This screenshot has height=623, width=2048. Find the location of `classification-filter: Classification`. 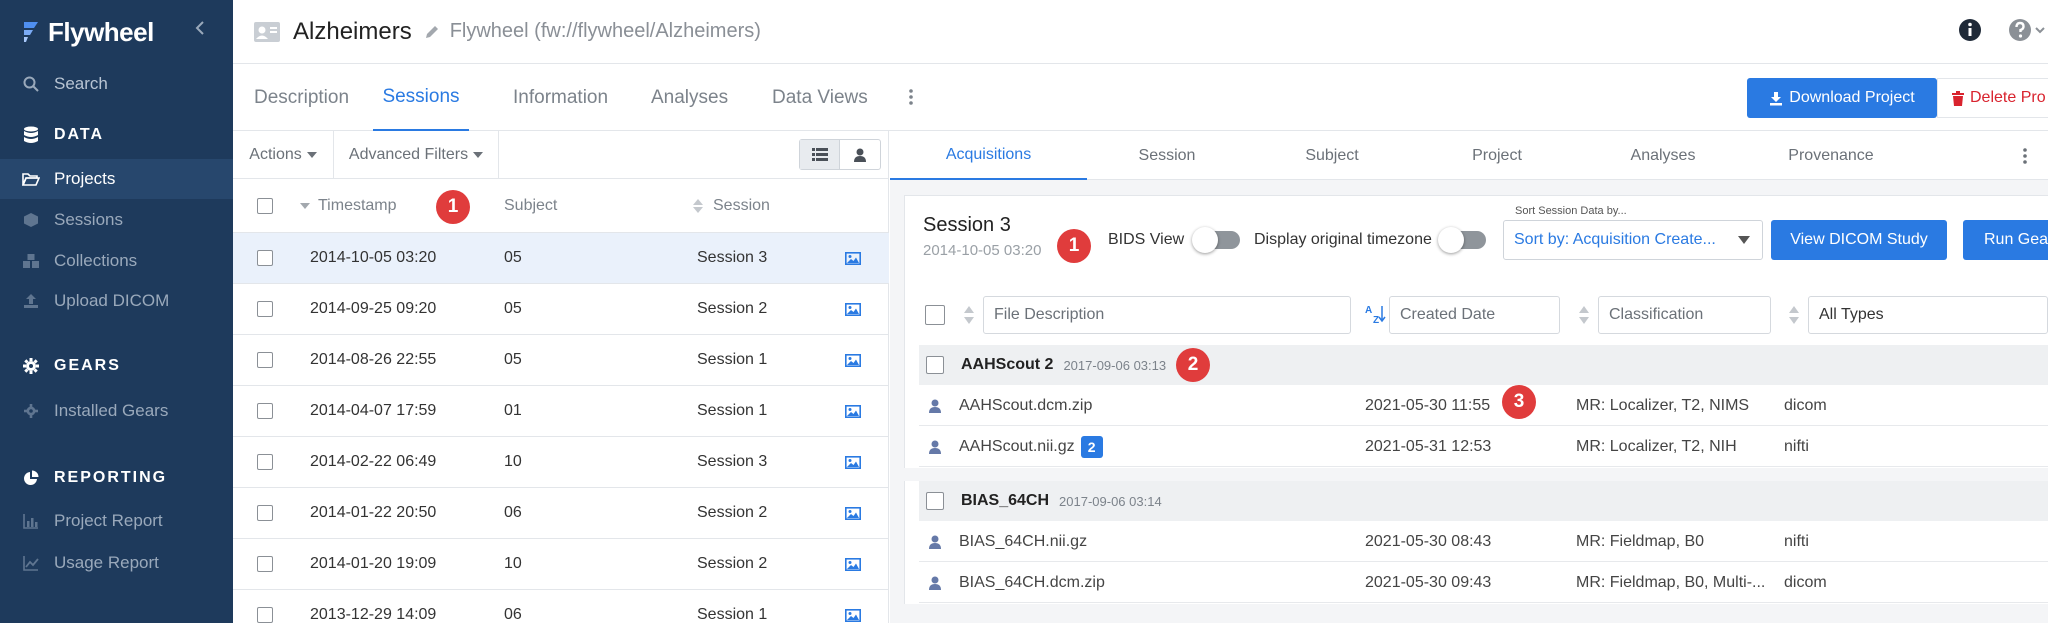

classification-filter: Classification is located at coordinates (1684, 315).